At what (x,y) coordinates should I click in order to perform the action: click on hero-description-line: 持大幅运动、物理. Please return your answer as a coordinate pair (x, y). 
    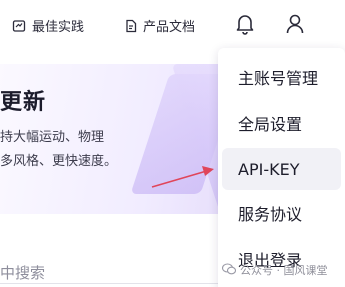
    Looking at the image, I should click on (52, 137).